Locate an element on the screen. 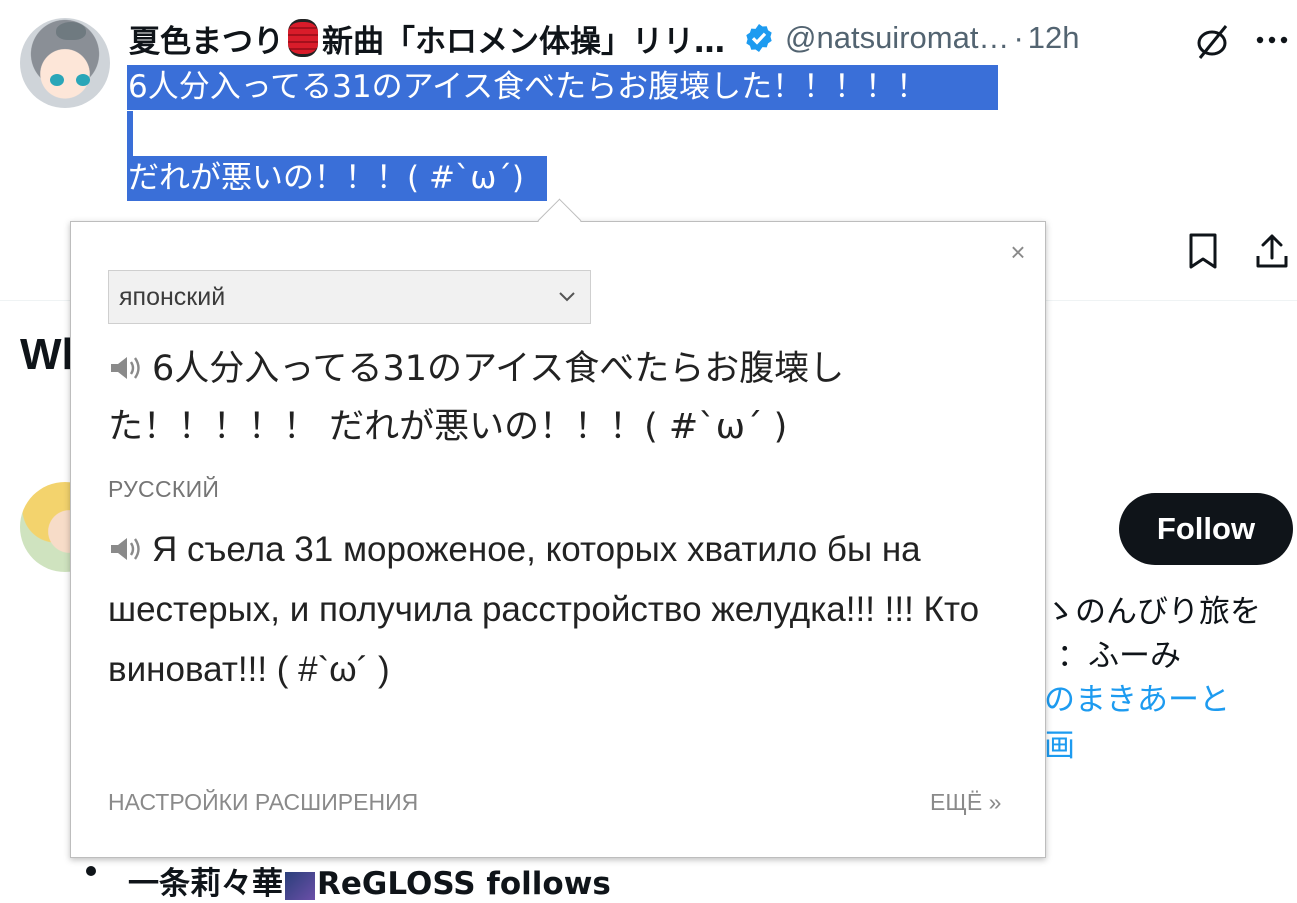 The image size is (1297, 903). follow-button: Follow is located at coordinates (1206, 529).